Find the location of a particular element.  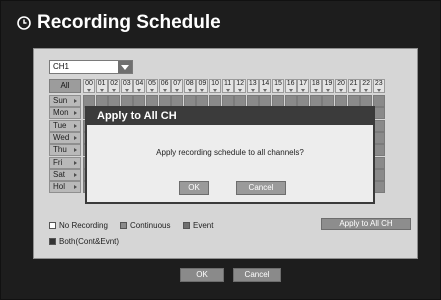

hour-header: 21 is located at coordinates (353, 86).